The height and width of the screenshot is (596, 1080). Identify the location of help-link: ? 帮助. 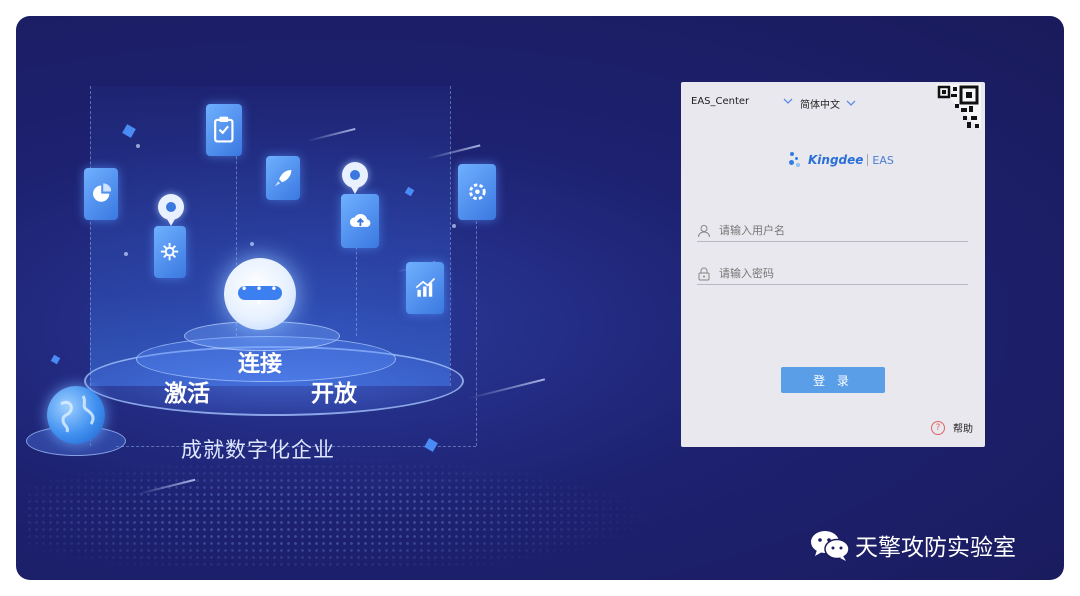
(952, 427).